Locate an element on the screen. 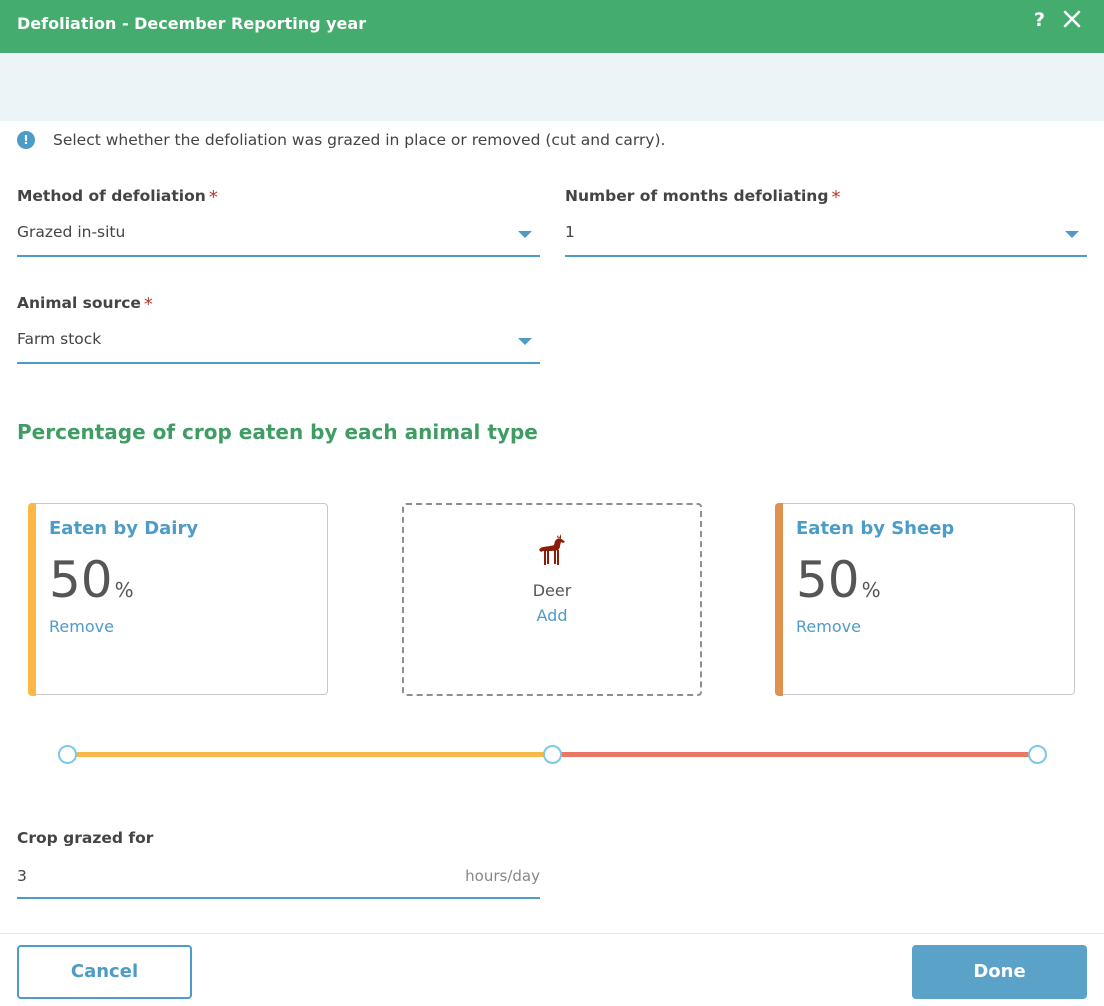 This screenshot has height=1006, width=1104. sheep-percent: 50% is located at coordinates (838, 580).